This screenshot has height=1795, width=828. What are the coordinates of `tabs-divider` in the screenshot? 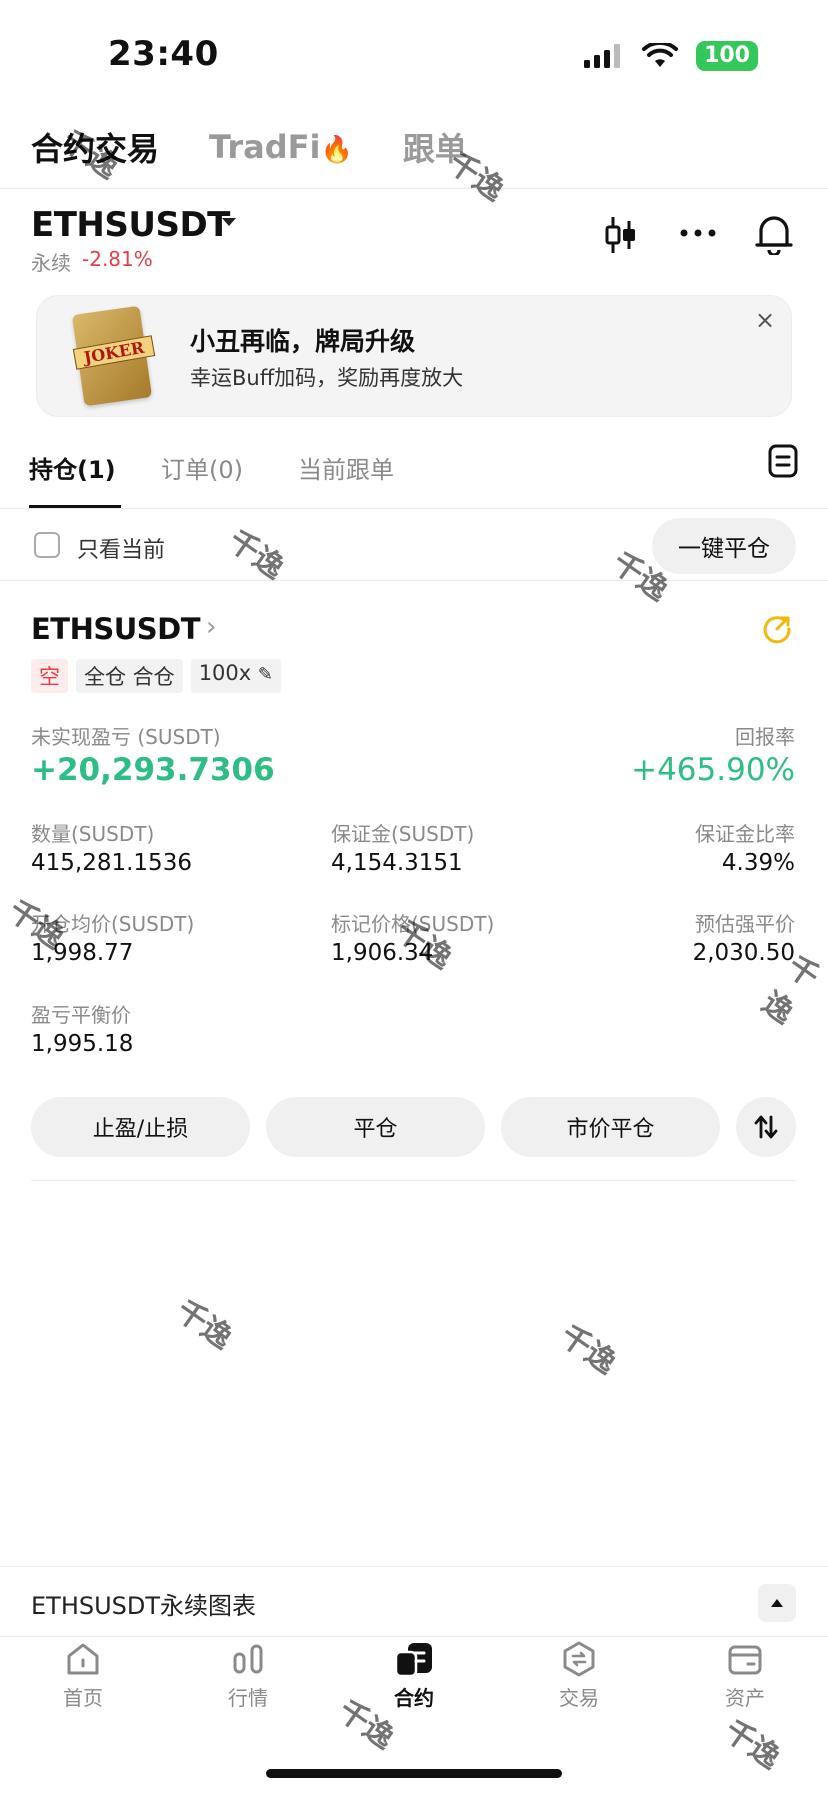 It's located at (414, 508).